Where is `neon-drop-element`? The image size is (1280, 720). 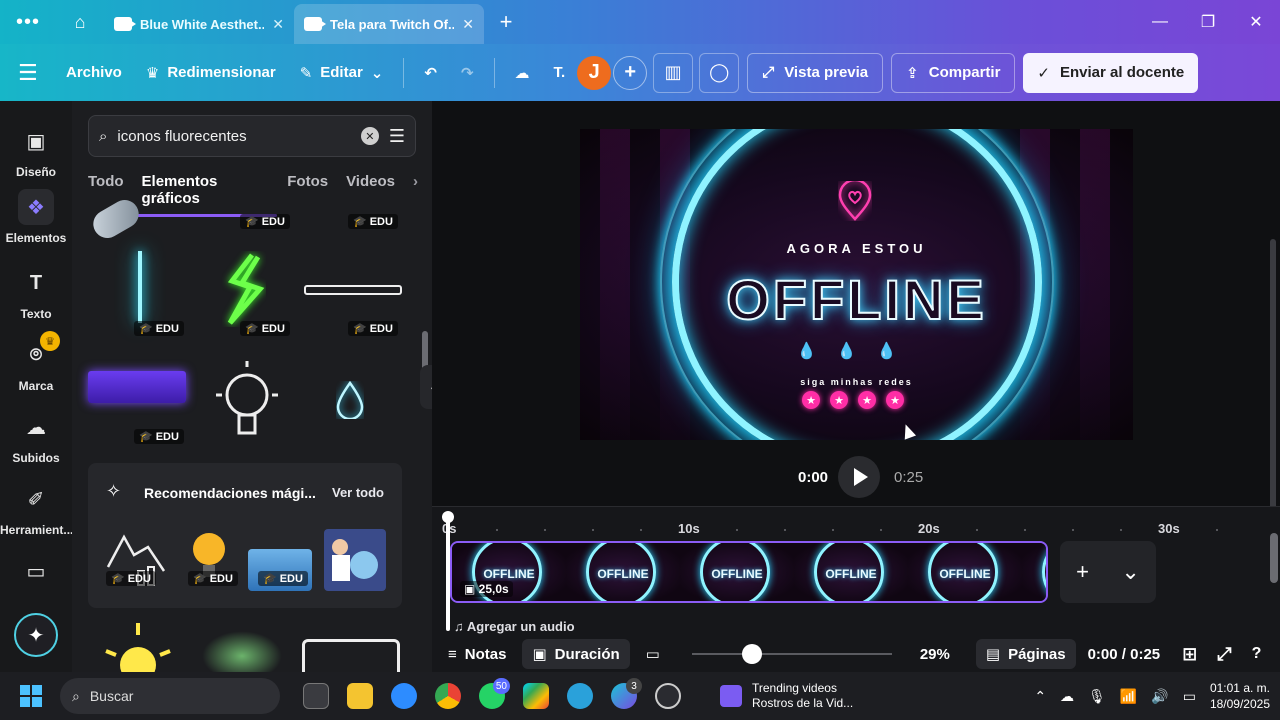 neon-drop-element is located at coordinates (350, 400).